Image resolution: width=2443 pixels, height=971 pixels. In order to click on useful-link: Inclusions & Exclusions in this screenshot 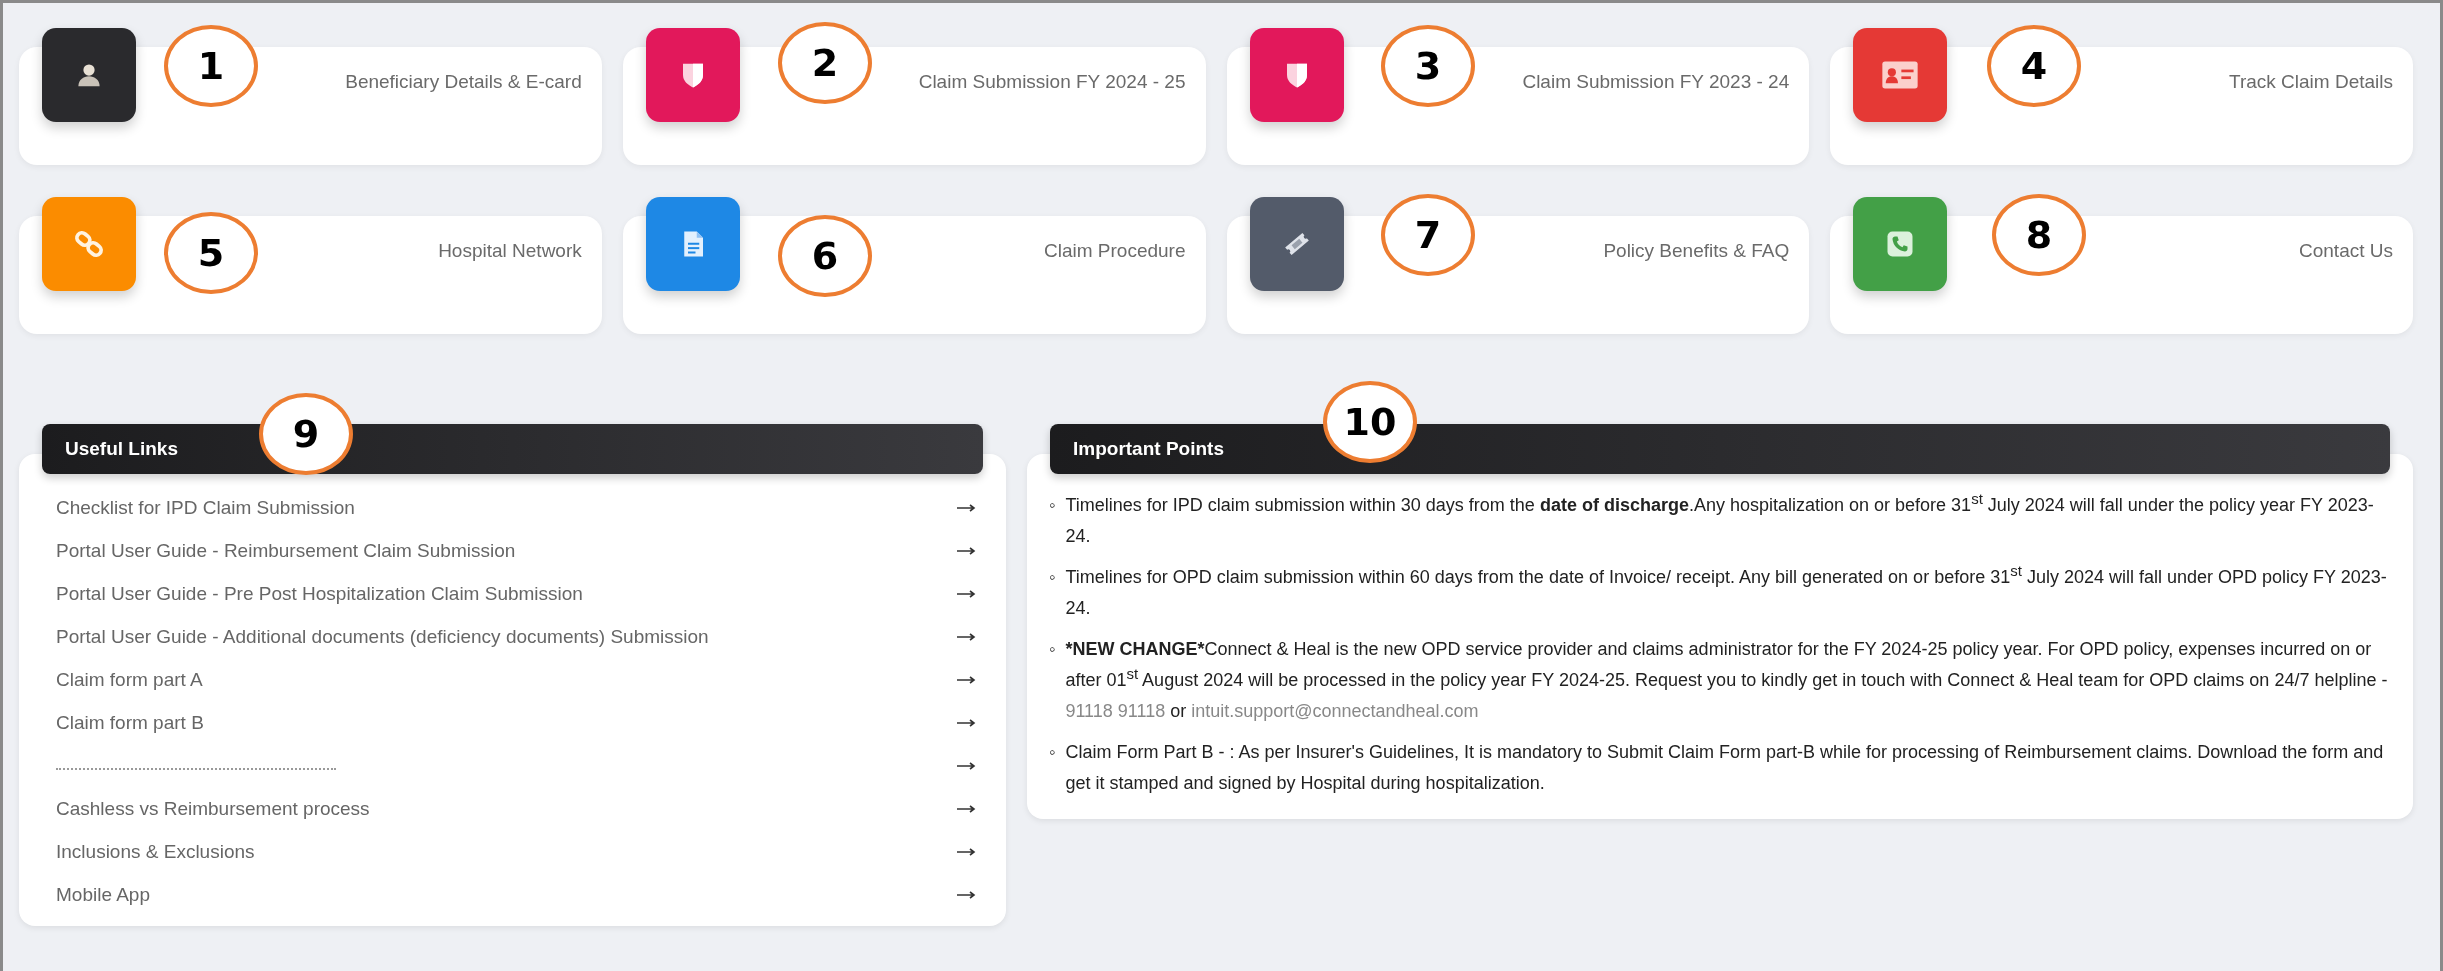, I will do `click(155, 851)`.